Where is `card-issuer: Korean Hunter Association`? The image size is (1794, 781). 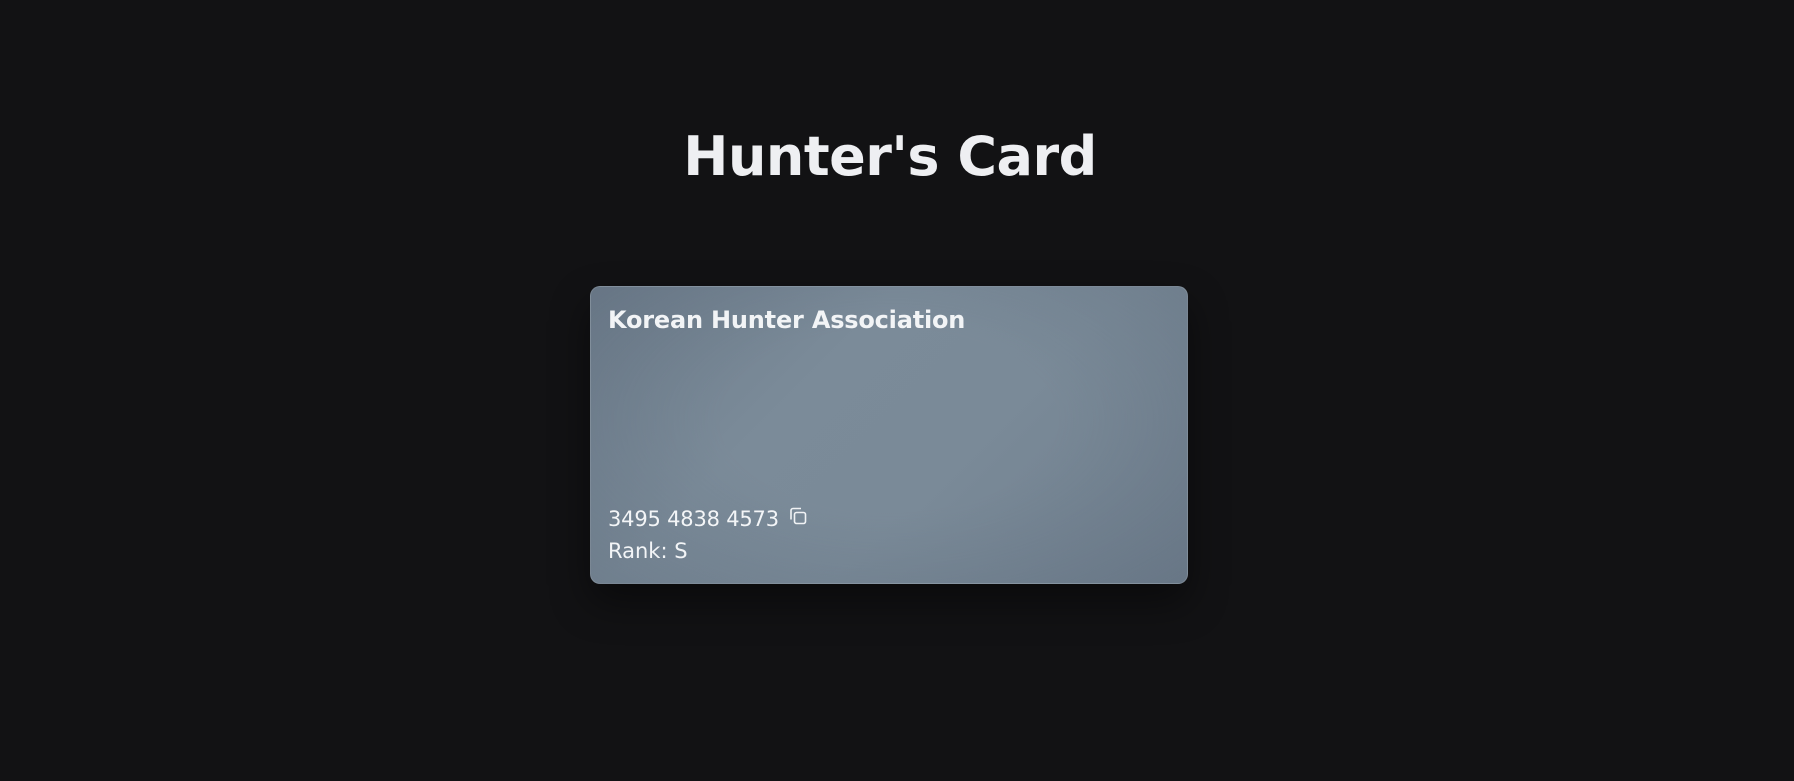 card-issuer: Korean Hunter Association is located at coordinates (787, 320).